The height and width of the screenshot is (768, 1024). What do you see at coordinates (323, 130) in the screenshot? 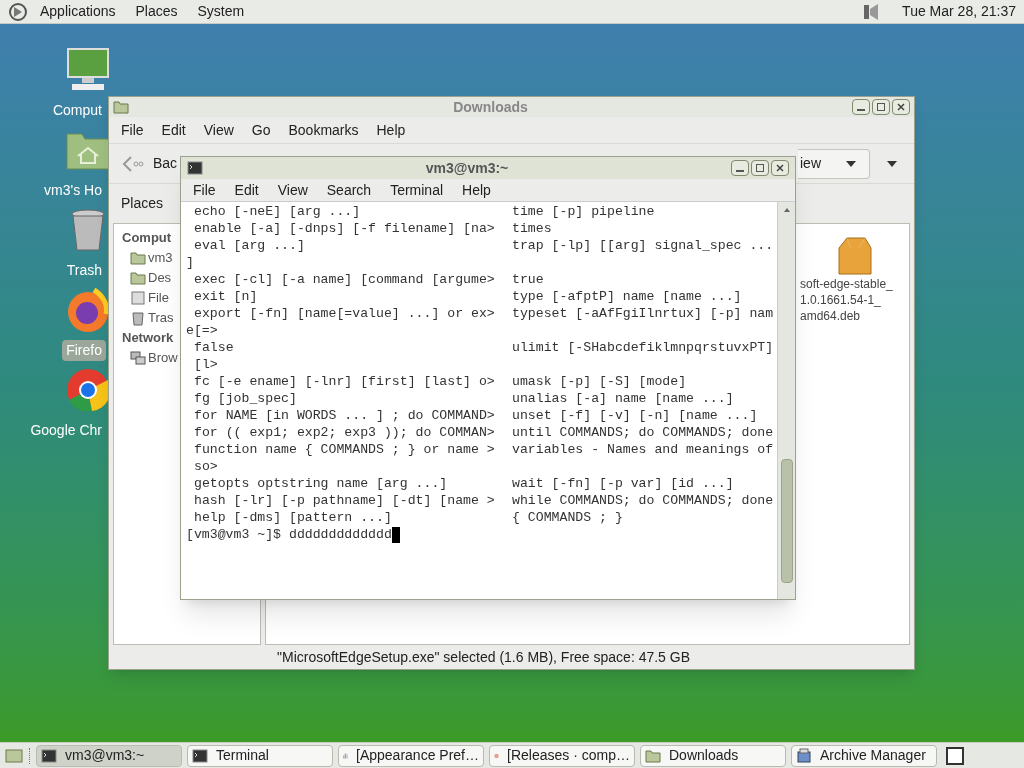
I see `menu-item: Bookmarks` at bounding box center [323, 130].